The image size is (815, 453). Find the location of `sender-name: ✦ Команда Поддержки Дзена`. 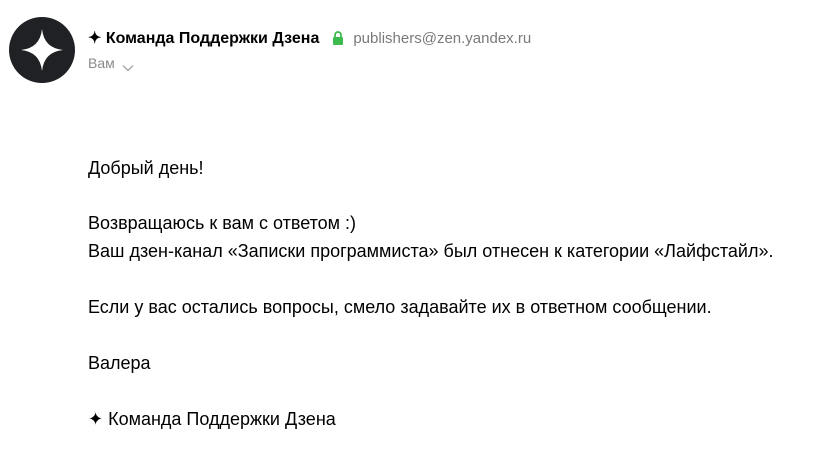

sender-name: ✦ Команда Поддержки Дзена is located at coordinates (203, 38).